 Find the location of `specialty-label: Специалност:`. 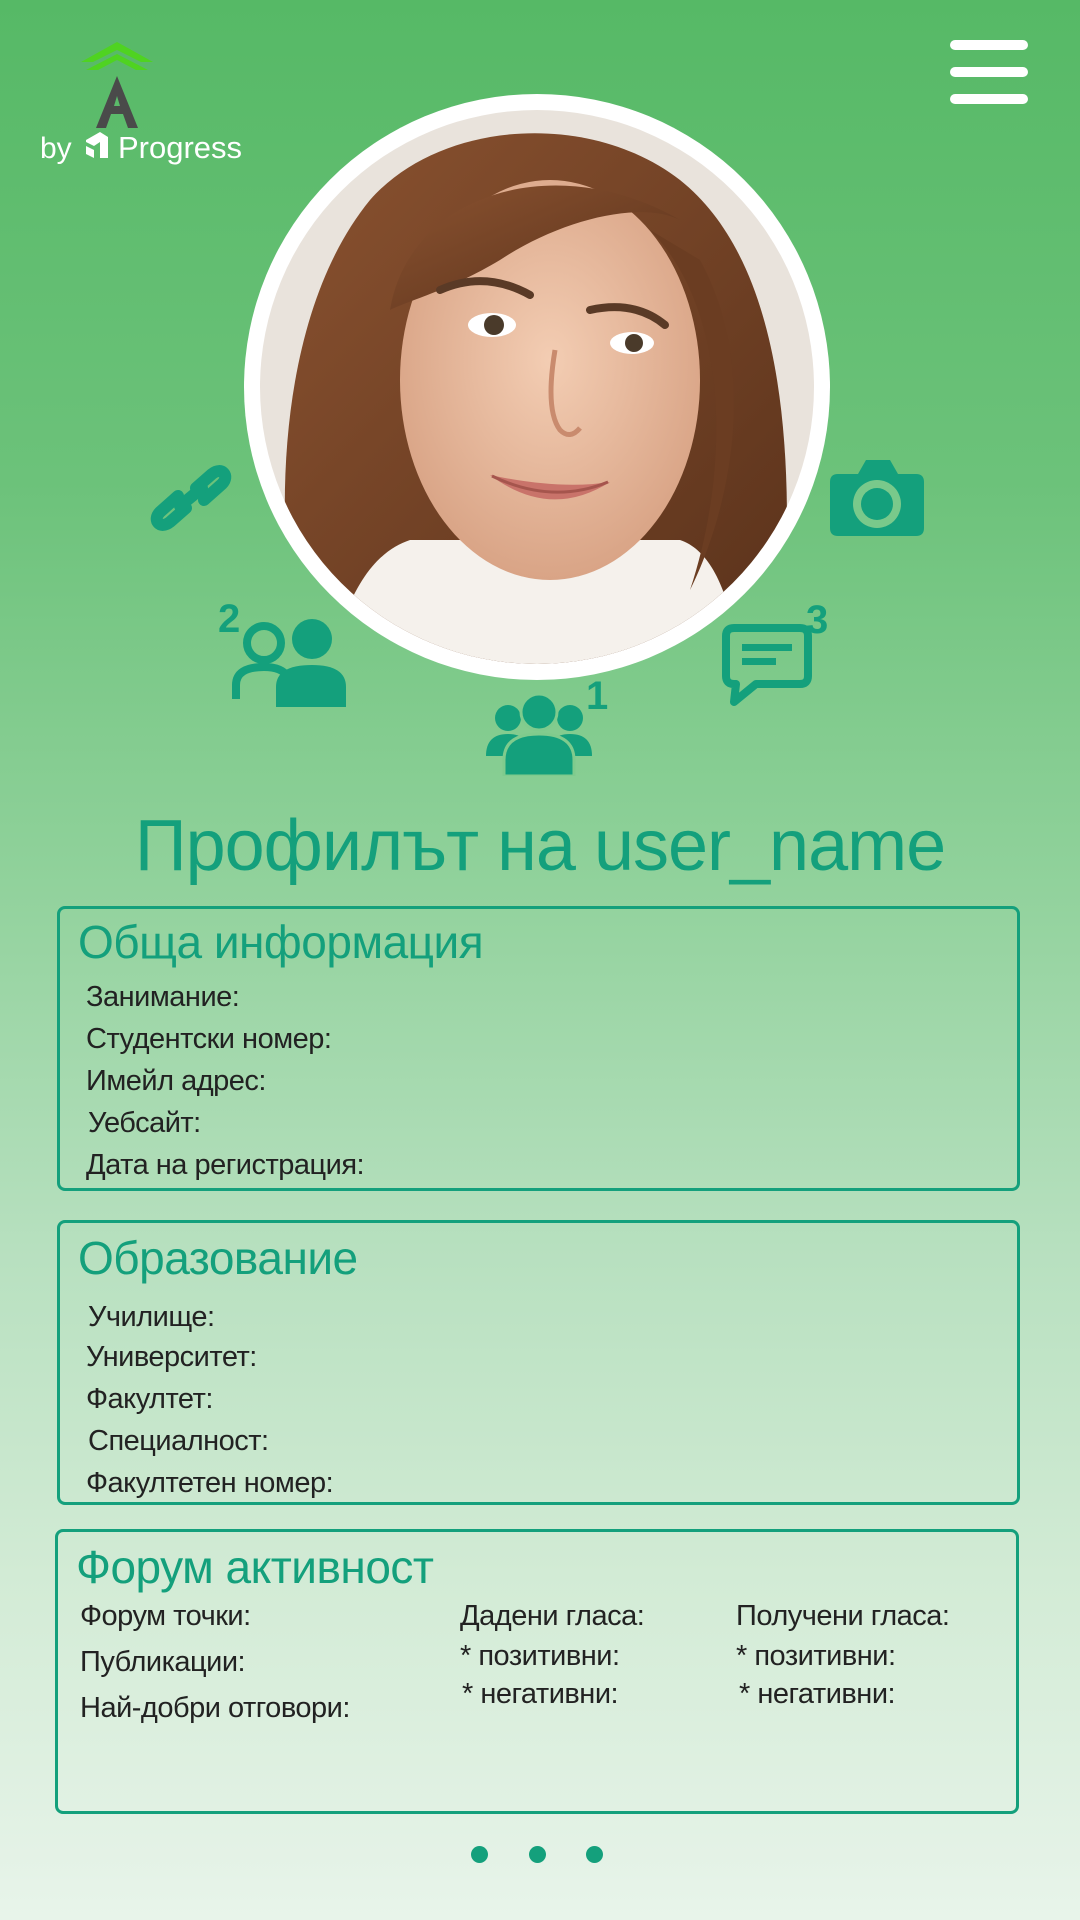

specialty-label: Специалност: is located at coordinates (178, 1441).